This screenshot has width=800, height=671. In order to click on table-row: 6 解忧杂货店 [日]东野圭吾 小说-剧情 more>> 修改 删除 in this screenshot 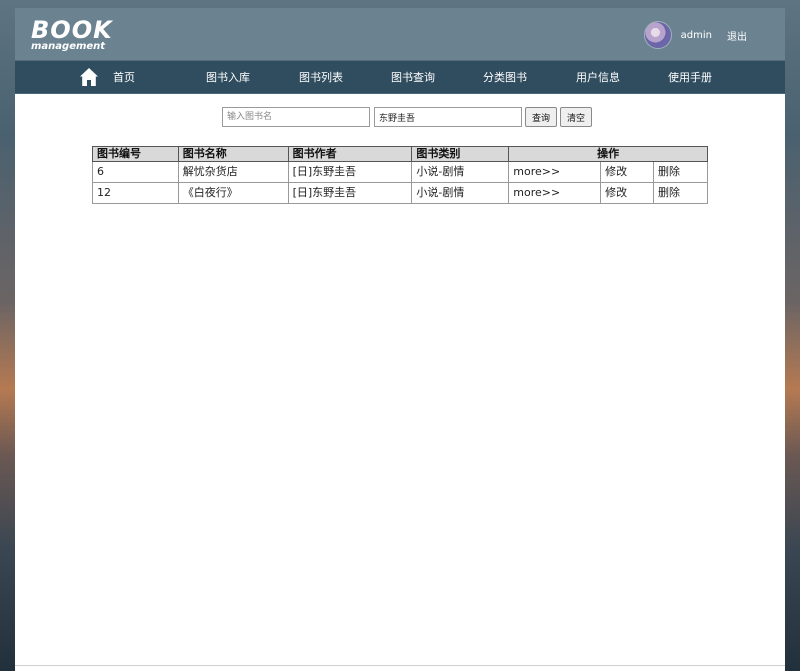, I will do `click(400, 172)`.